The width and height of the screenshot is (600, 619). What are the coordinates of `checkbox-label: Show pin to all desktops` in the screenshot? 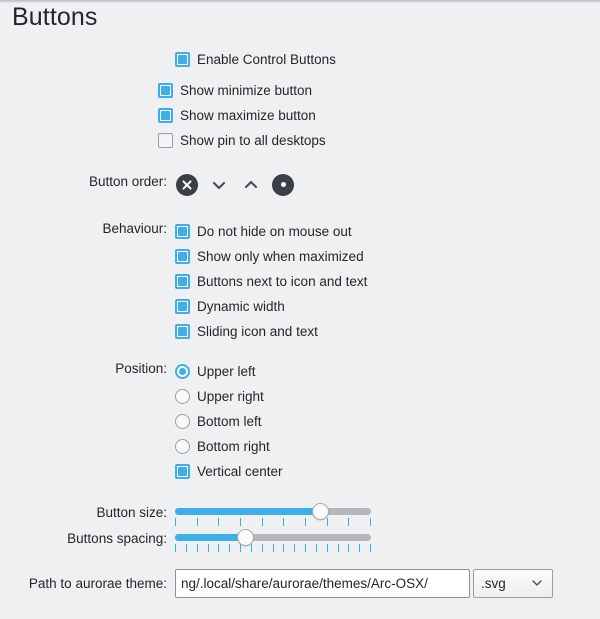 It's located at (253, 140).